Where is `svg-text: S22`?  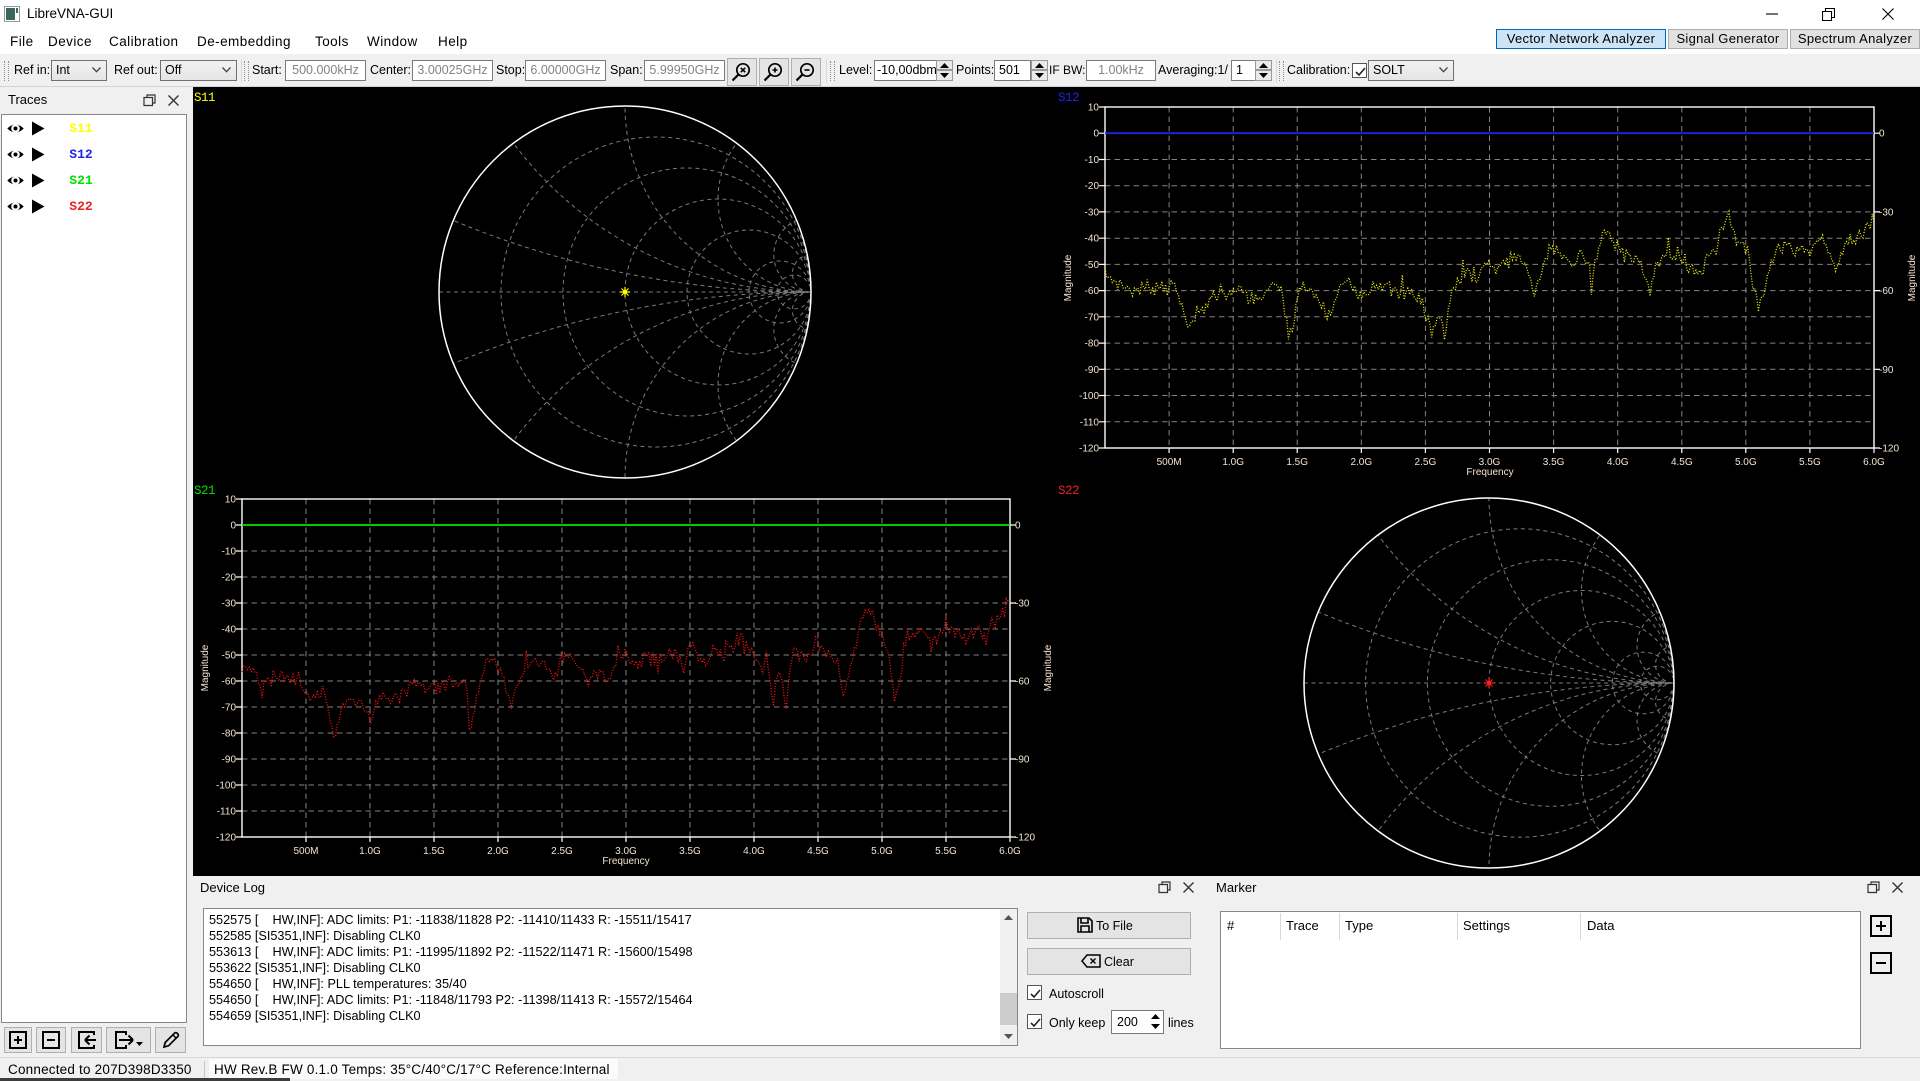 svg-text: S22 is located at coordinates (1068, 491).